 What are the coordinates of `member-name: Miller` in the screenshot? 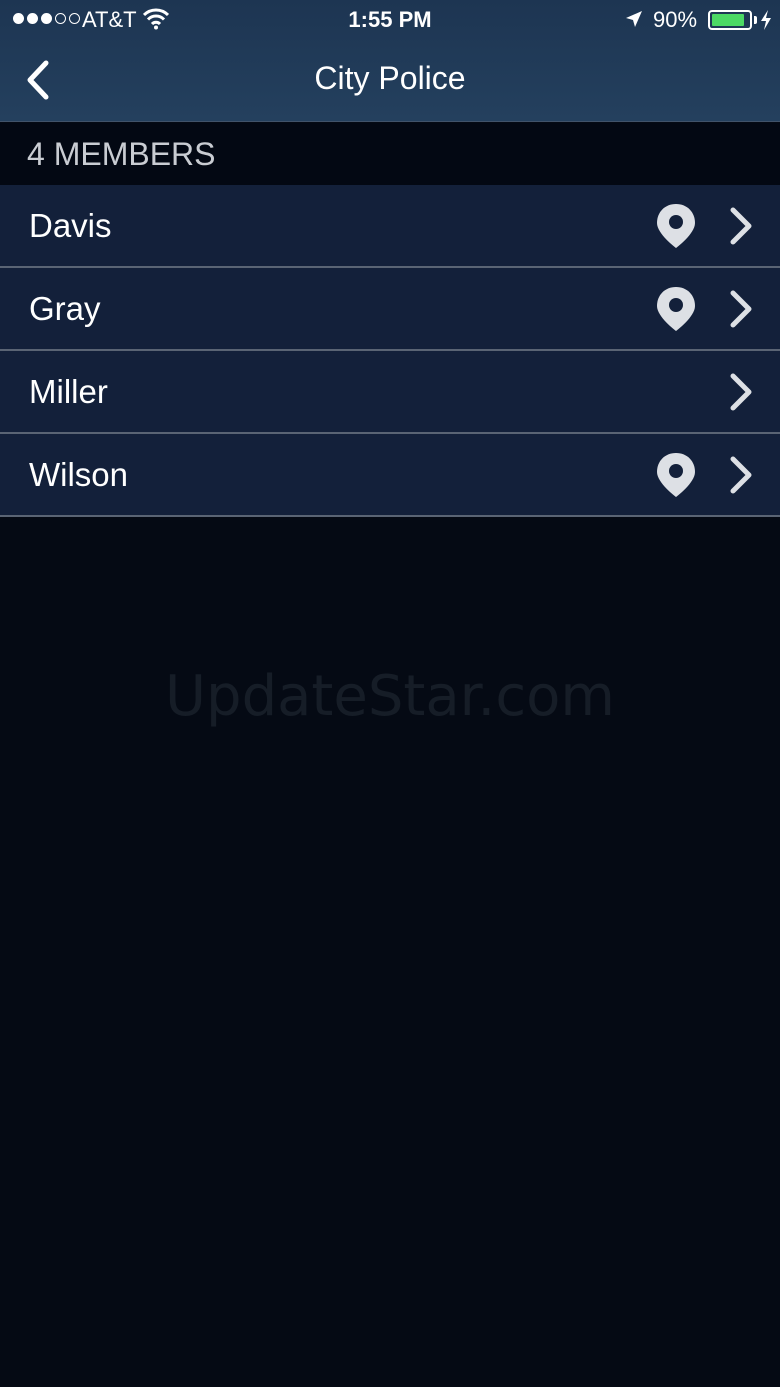 It's located at (68, 391).